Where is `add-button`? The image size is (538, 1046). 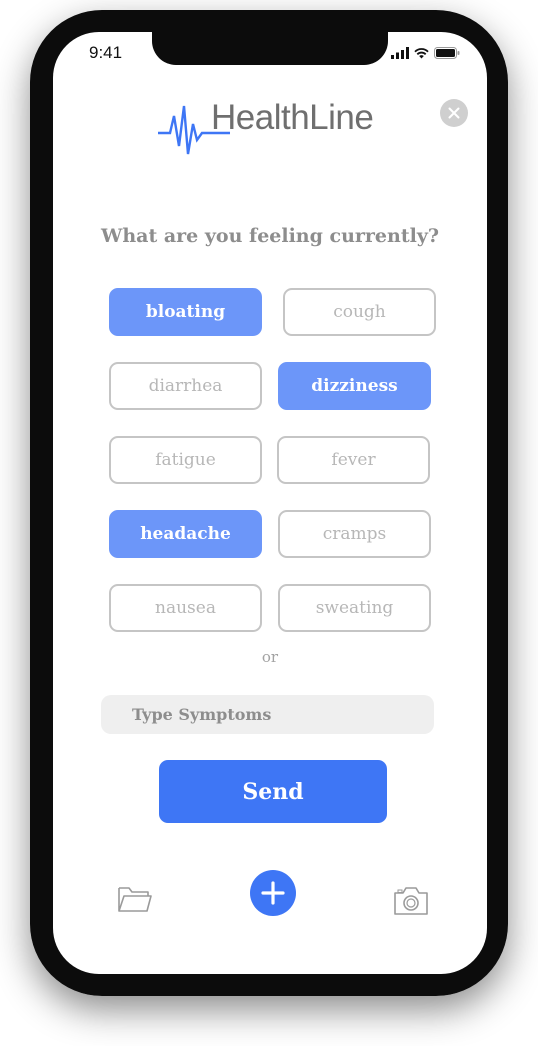 add-button is located at coordinates (273, 893).